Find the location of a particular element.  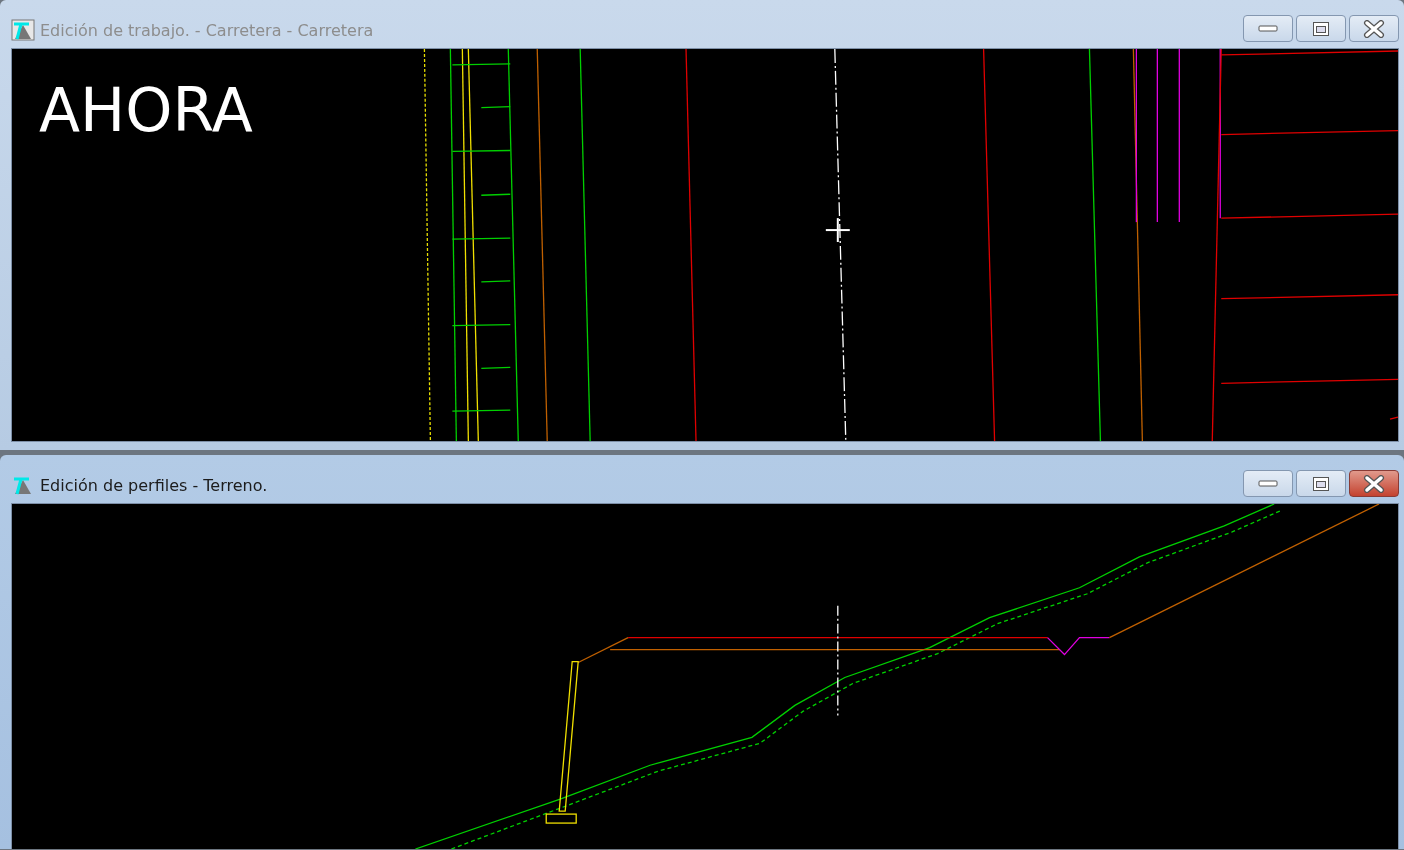

window-title: Edición de perfiles - Terreno. is located at coordinates (154, 485).